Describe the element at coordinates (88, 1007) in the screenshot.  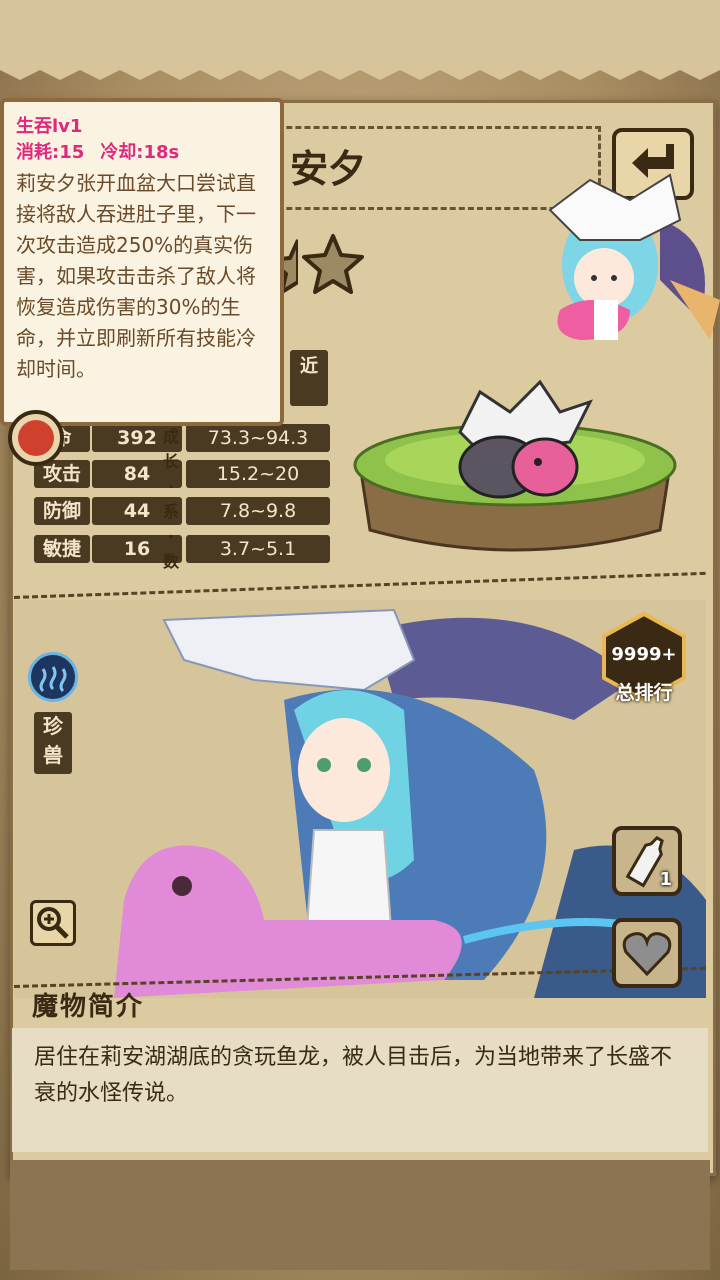
I see `section-title: 魔物简介` at that location.